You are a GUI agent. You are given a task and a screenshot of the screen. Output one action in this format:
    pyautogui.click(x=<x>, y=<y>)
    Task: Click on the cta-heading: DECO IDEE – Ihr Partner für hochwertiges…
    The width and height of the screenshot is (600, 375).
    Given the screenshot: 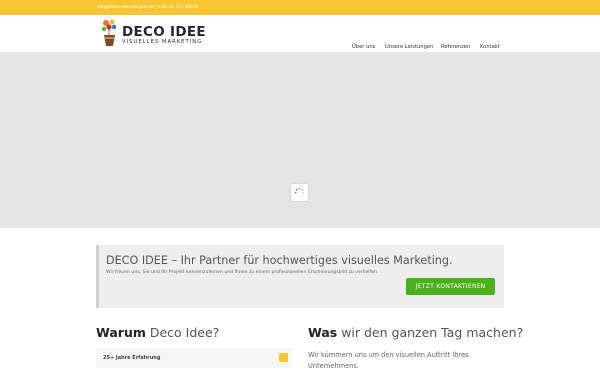 What is the action you would take?
    pyautogui.click(x=279, y=260)
    